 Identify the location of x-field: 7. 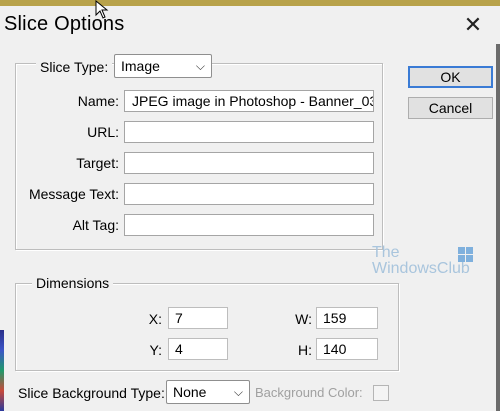
(198, 318).